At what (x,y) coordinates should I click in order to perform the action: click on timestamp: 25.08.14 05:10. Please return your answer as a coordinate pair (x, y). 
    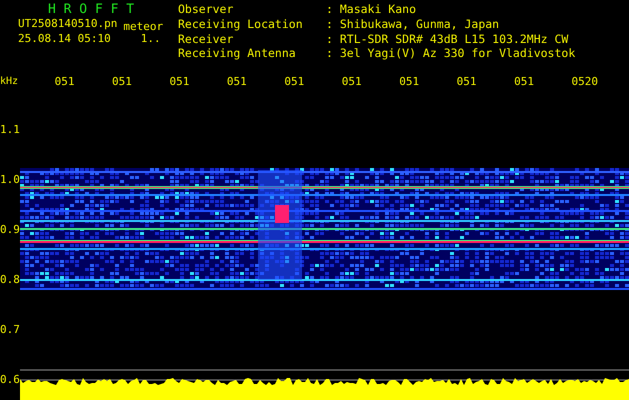
    Looking at the image, I should click on (64, 38).